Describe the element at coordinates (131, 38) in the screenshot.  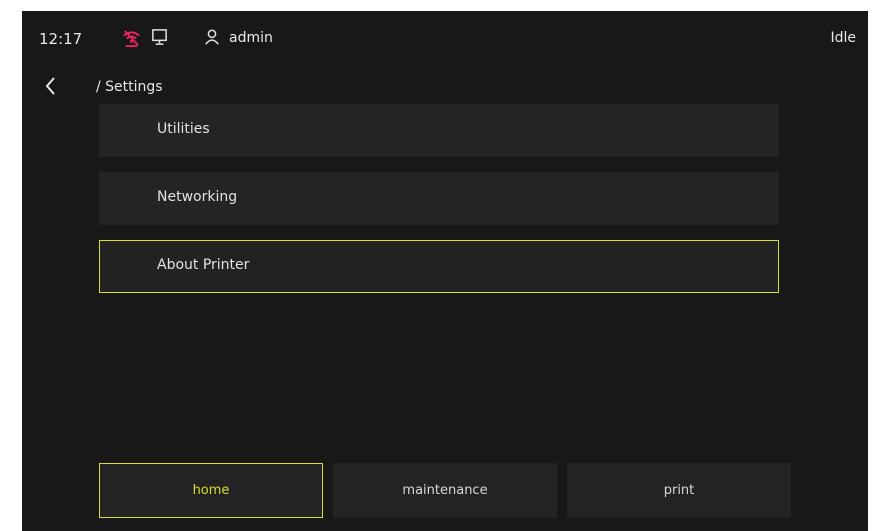
I see `network-disconnected-icon` at that location.